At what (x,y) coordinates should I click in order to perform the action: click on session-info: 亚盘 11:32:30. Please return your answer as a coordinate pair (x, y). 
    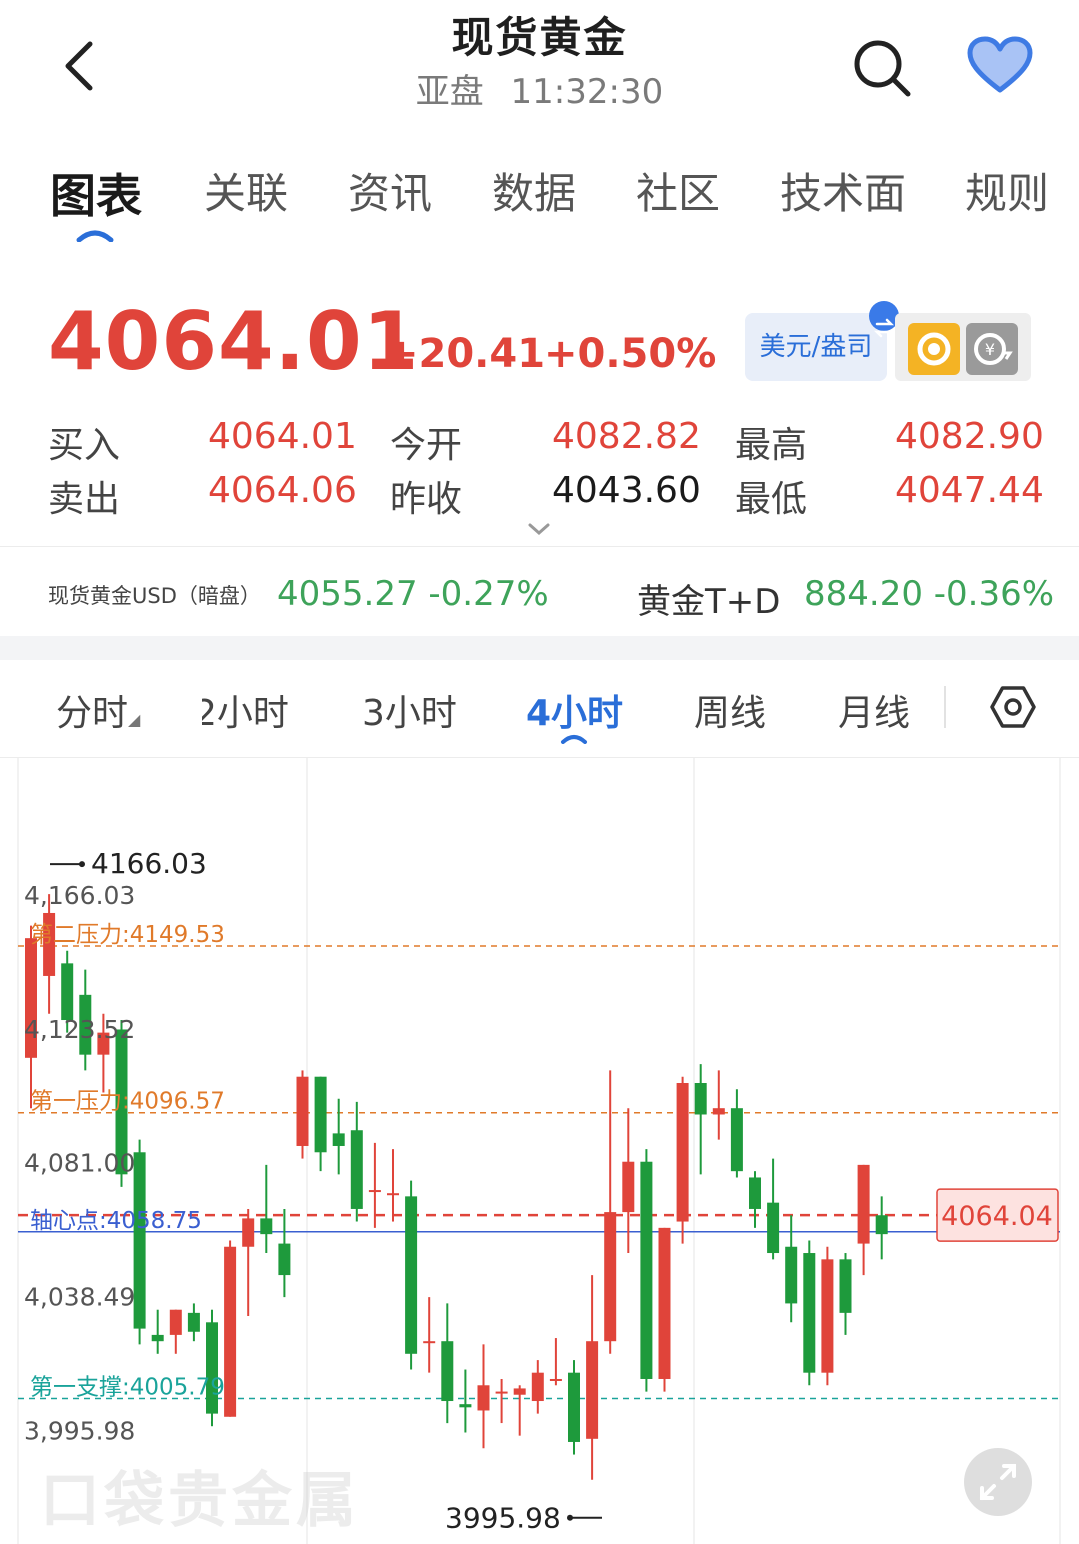
    Looking at the image, I should click on (539, 92).